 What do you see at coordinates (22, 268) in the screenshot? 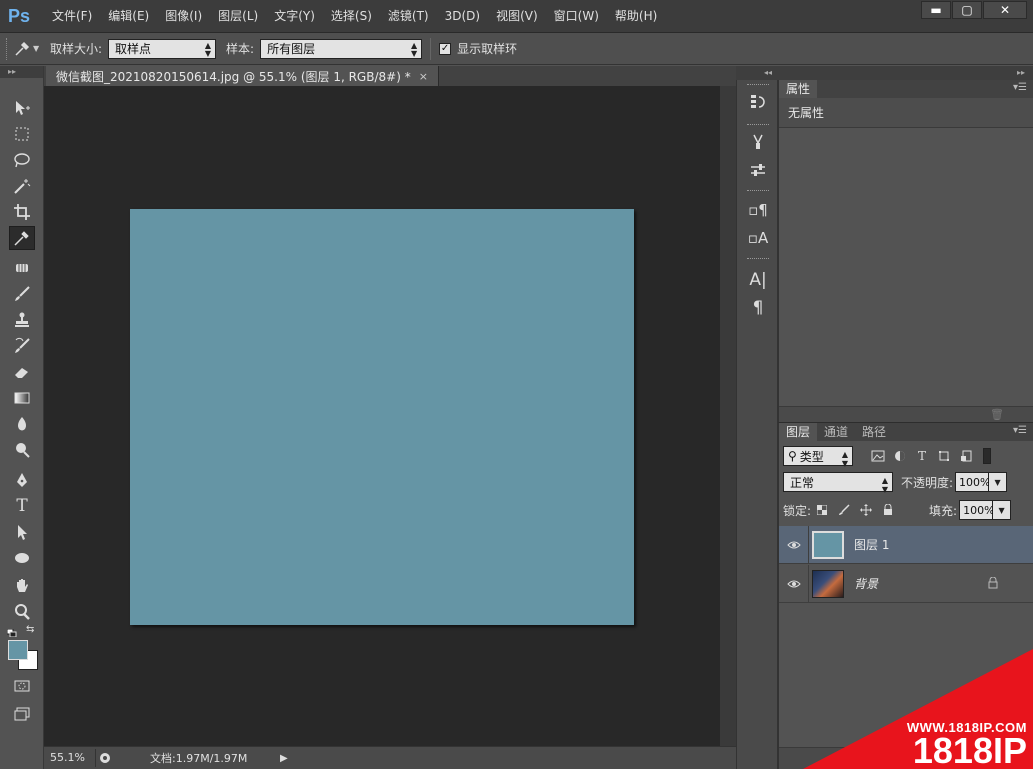
I see `spot-heal-icon` at bounding box center [22, 268].